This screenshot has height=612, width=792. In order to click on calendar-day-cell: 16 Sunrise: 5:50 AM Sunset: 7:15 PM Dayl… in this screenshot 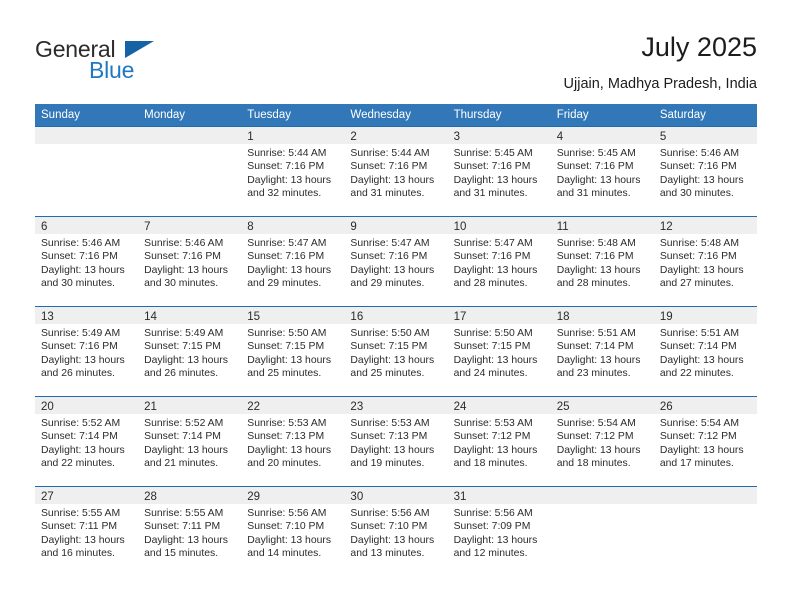, I will do `click(396, 351)`.